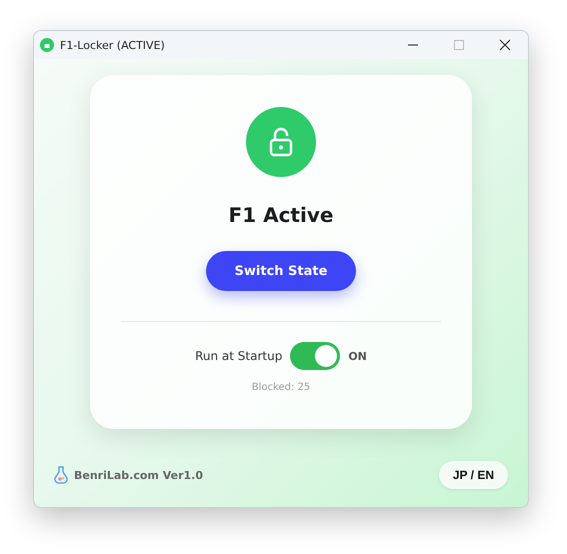  I want to click on startup-label: Run at Startup, so click(238, 356).